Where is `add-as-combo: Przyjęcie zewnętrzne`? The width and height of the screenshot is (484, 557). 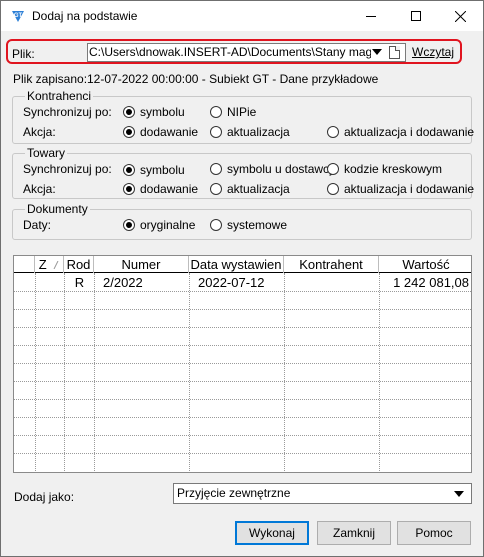 add-as-combo: Przyjęcie zewnętrzne is located at coordinates (322, 493).